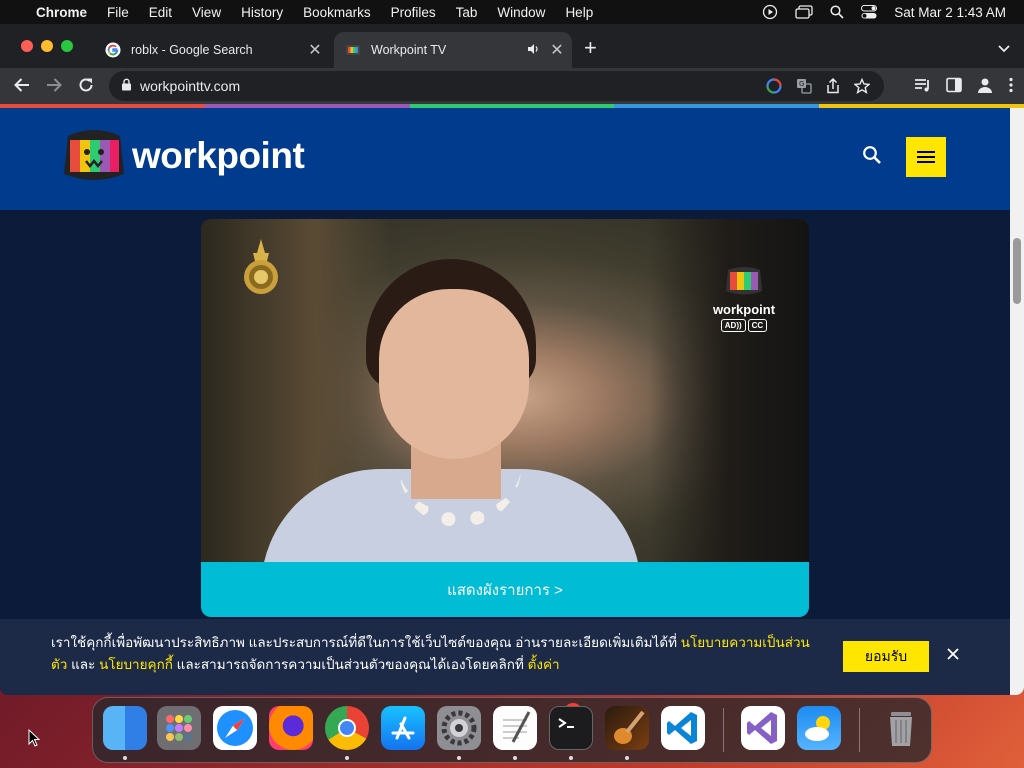 This screenshot has width=1024, height=768. I want to click on safari-icon, so click(235, 728).